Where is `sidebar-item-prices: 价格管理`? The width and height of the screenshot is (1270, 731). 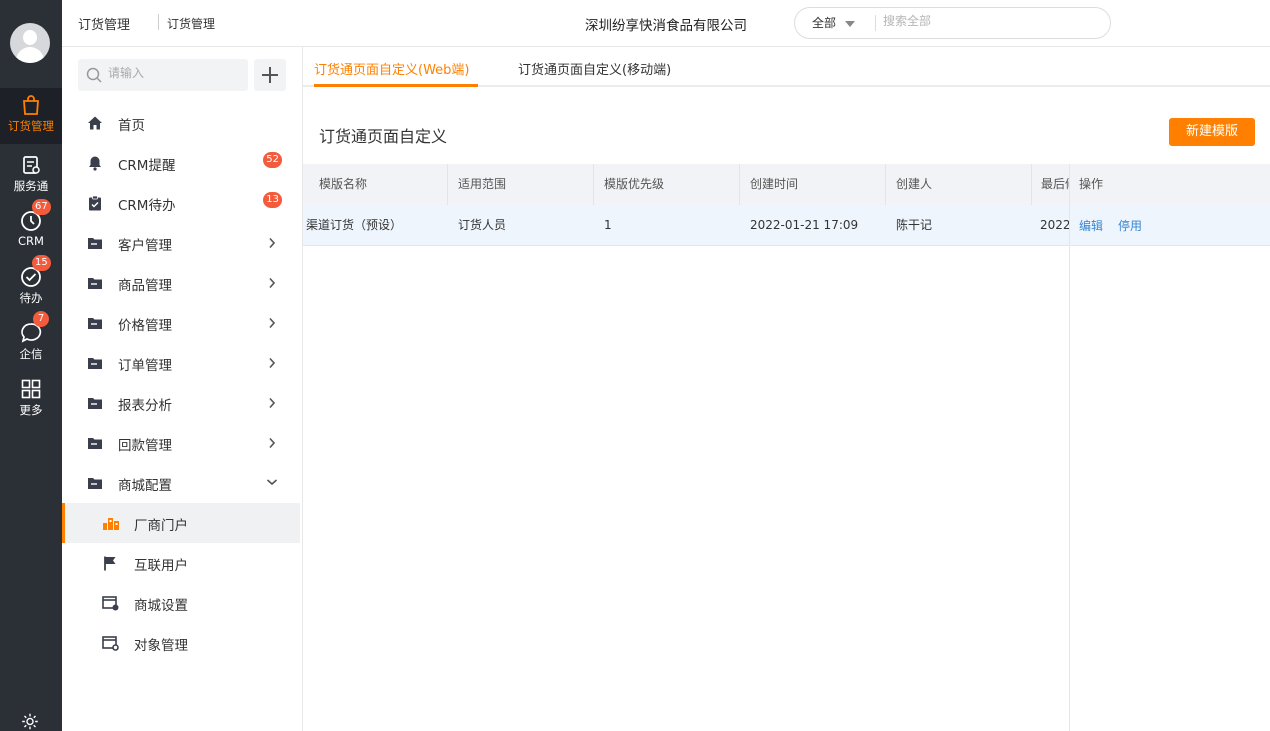
sidebar-item-prices: 价格管理 is located at coordinates (181, 323).